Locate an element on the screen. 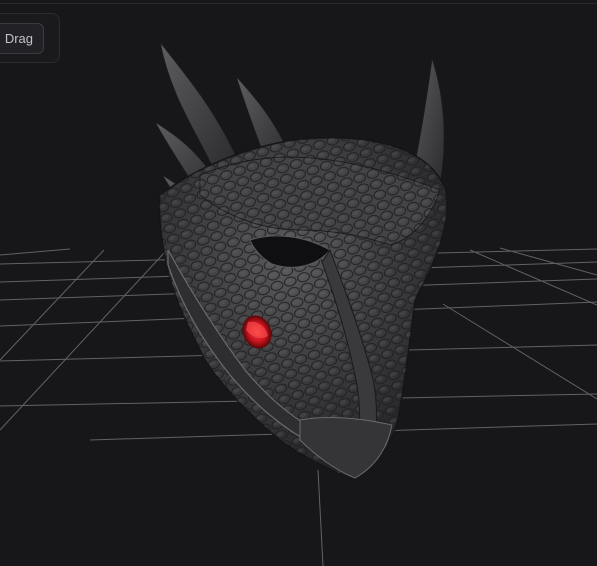  top-divider is located at coordinates (298, 3).